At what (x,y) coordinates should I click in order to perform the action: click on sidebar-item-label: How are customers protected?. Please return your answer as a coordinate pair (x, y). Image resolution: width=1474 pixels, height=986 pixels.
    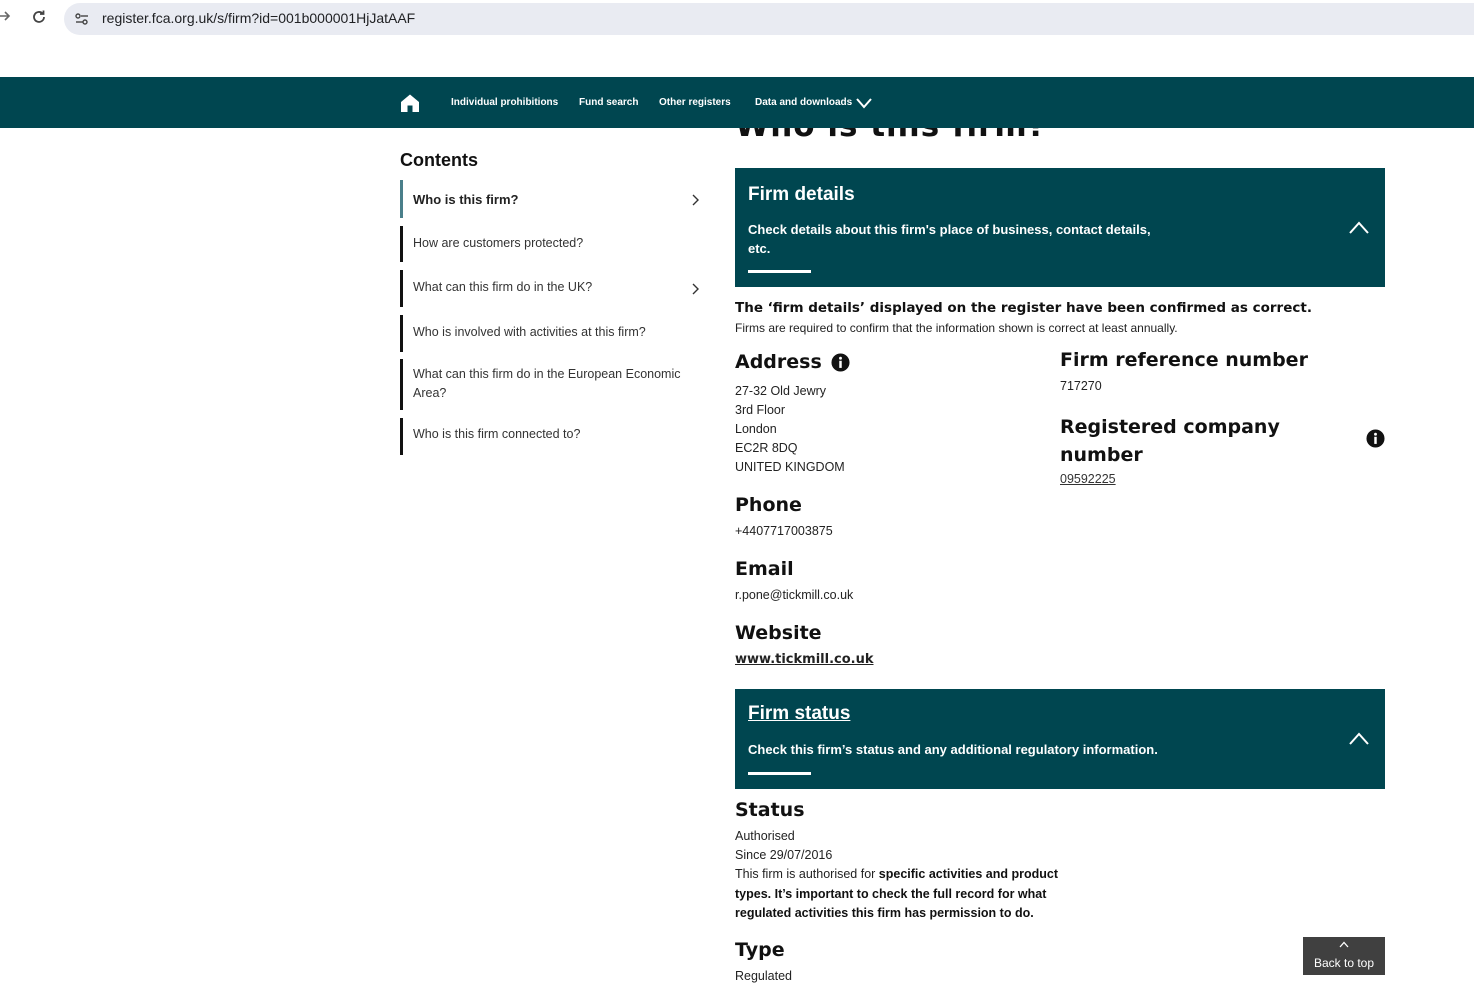
    Looking at the image, I should click on (498, 243).